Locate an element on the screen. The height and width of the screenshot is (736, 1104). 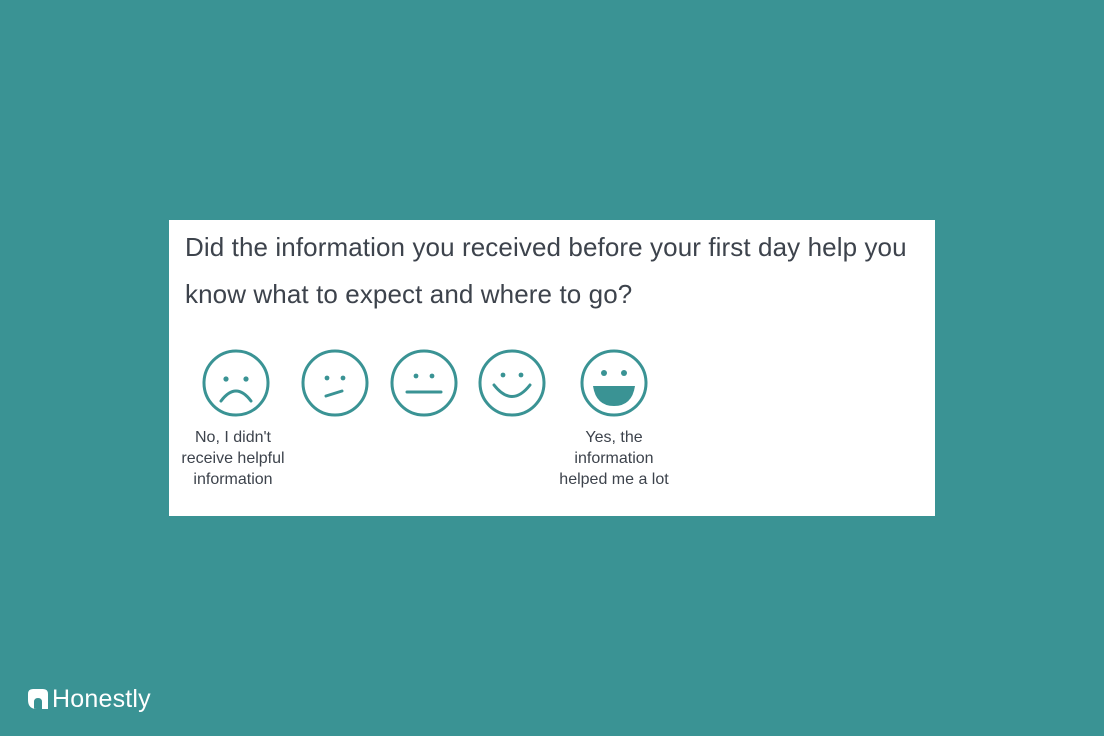
unsure-face-icon is located at coordinates (335, 383).